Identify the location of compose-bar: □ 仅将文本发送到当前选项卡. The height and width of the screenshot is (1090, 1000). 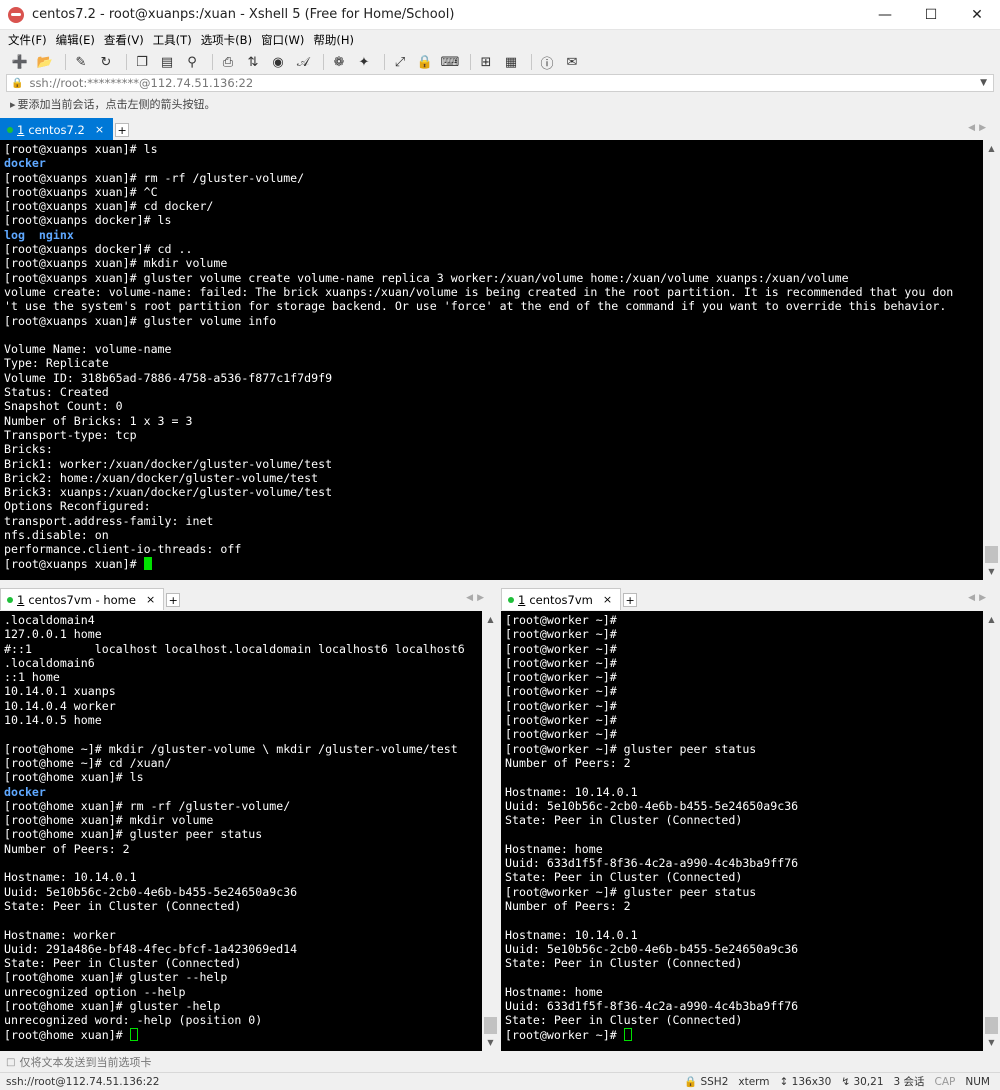
(500, 1062).